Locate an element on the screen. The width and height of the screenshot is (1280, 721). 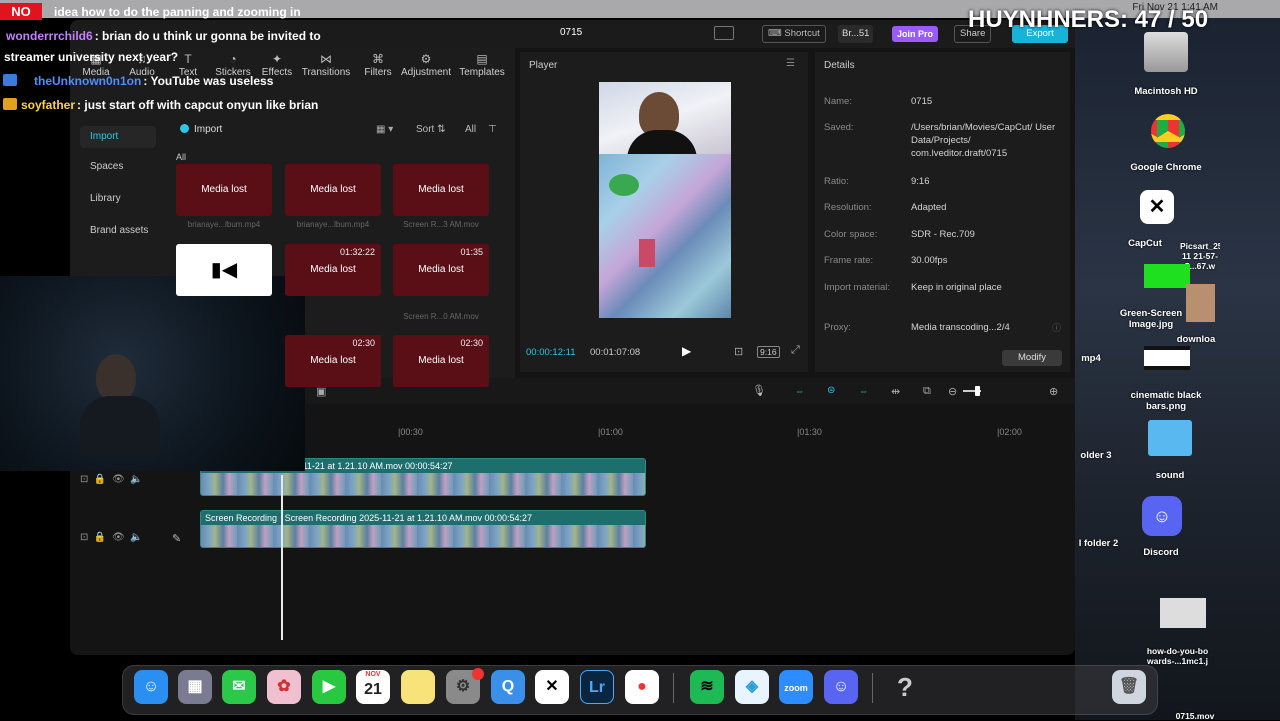
magnet-icon: ⊜ is located at coordinates (831, 390).